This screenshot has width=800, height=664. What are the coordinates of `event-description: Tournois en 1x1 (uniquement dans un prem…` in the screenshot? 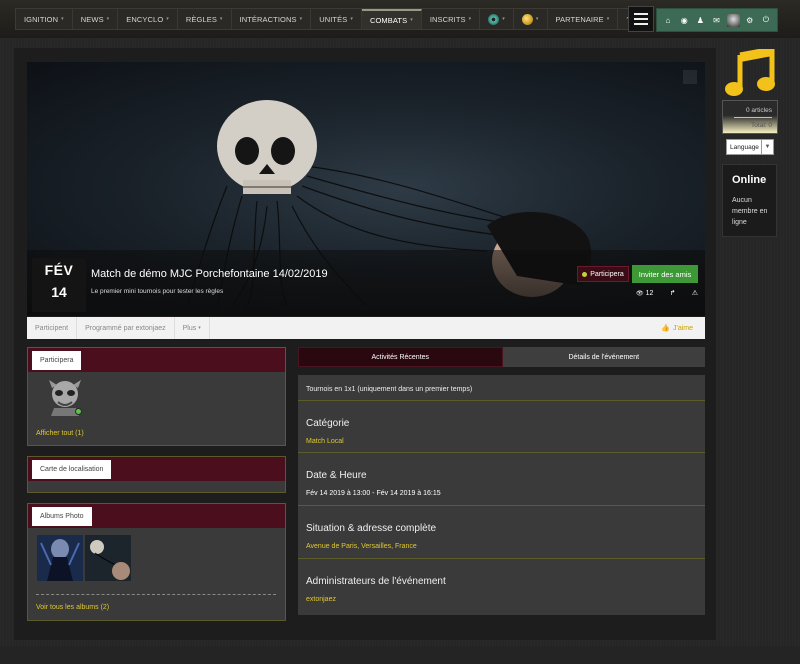 It's located at (389, 389).